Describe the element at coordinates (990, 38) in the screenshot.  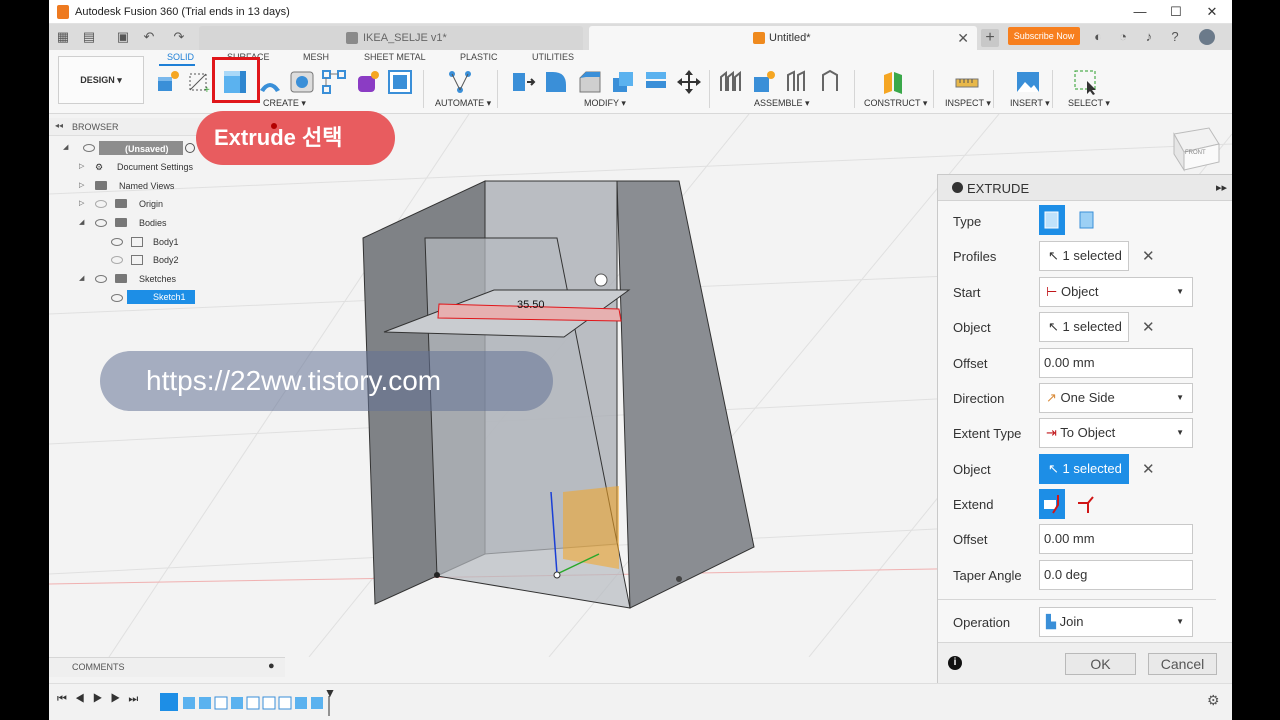
I see `new-tab-button: +` at that location.